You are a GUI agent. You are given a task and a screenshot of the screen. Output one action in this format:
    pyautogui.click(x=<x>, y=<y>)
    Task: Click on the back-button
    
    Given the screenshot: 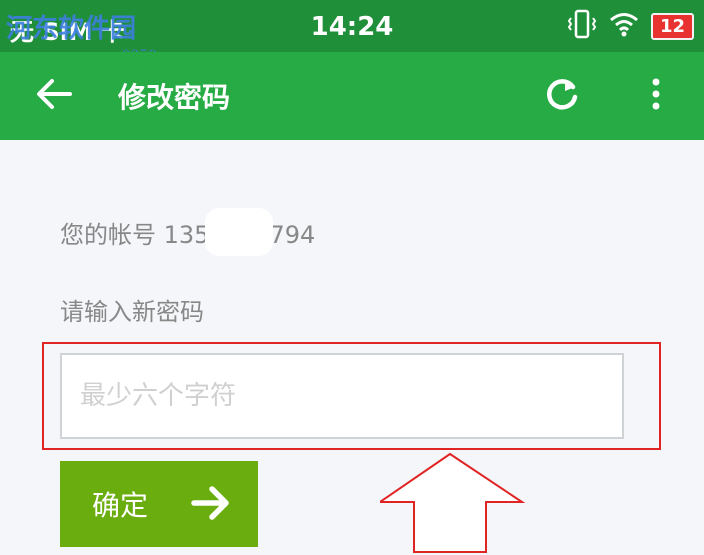 What is the action you would take?
    pyautogui.click(x=54, y=96)
    